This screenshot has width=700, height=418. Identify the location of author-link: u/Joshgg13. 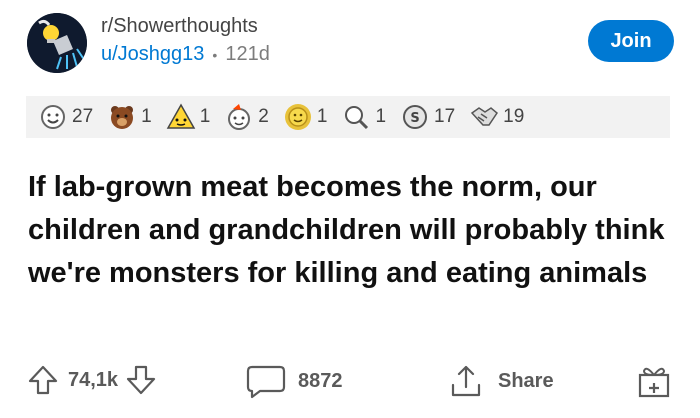
(152, 54).